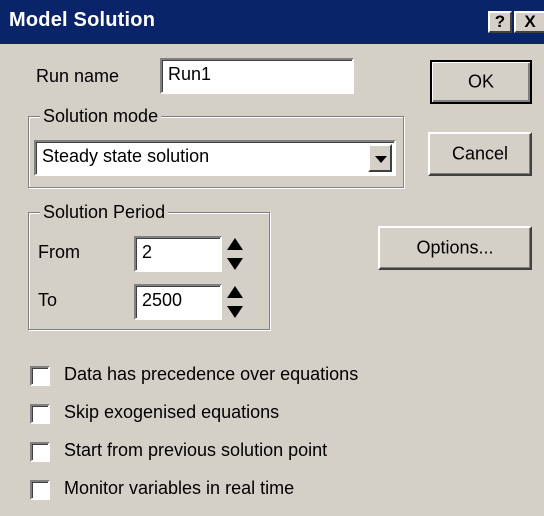 The height and width of the screenshot is (516, 544). I want to click on start-previous-checkbox, so click(40, 452).